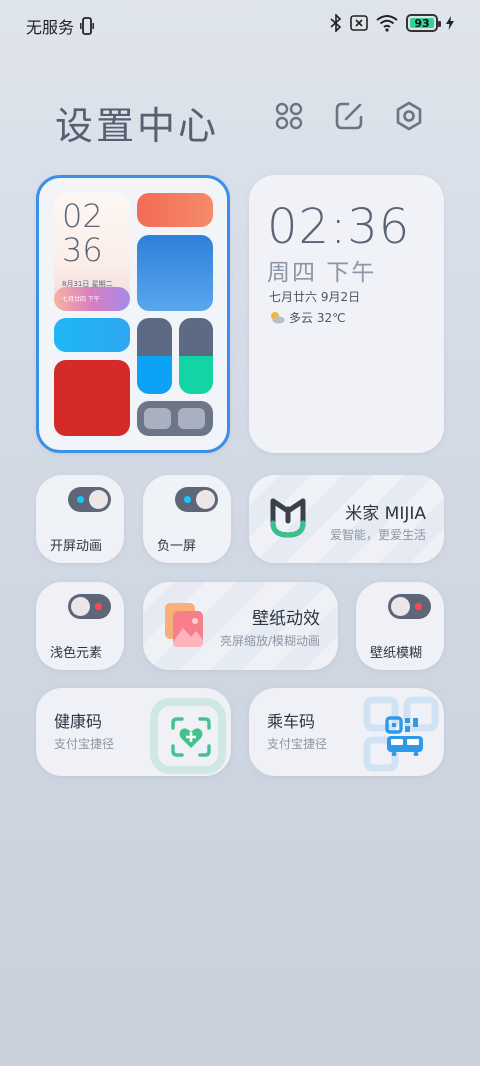 The height and width of the screenshot is (1066, 480). Describe the element at coordinates (191, 737) in the screenshot. I see `health-code-icon` at that location.